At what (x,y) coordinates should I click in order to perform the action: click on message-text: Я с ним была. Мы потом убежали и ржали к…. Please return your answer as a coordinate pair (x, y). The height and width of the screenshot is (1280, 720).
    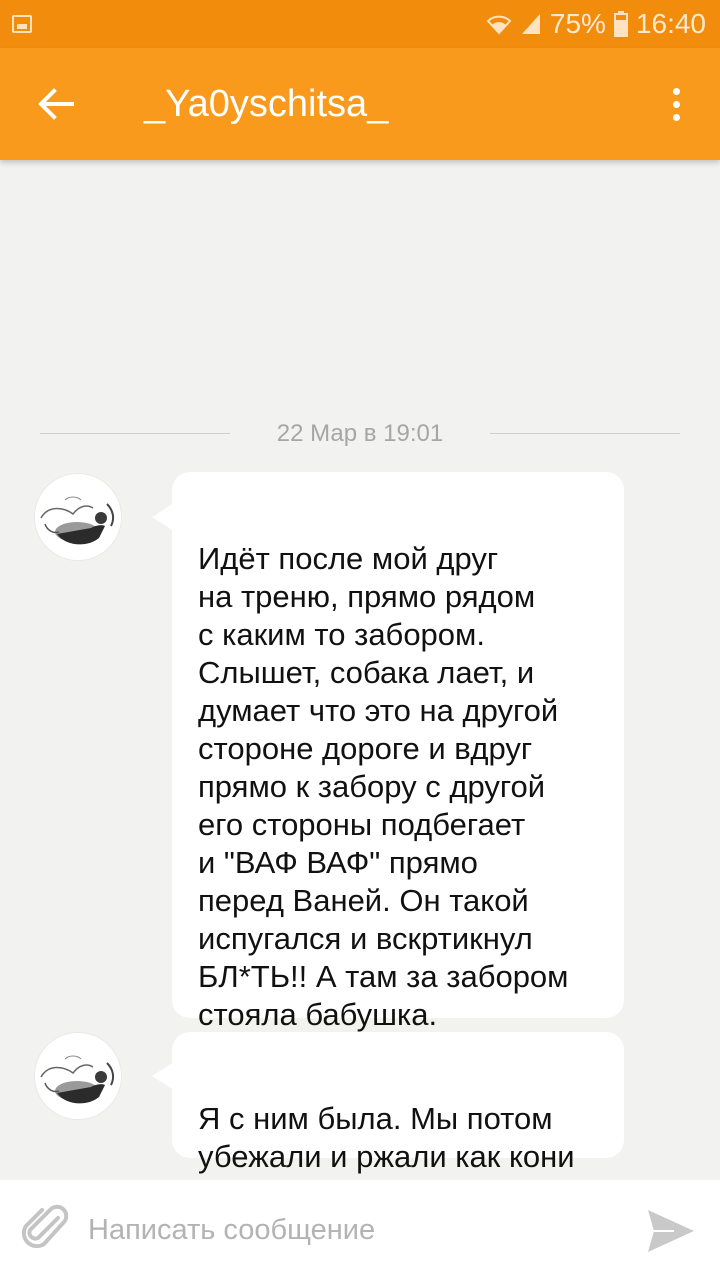
    Looking at the image, I should click on (386, 1137).